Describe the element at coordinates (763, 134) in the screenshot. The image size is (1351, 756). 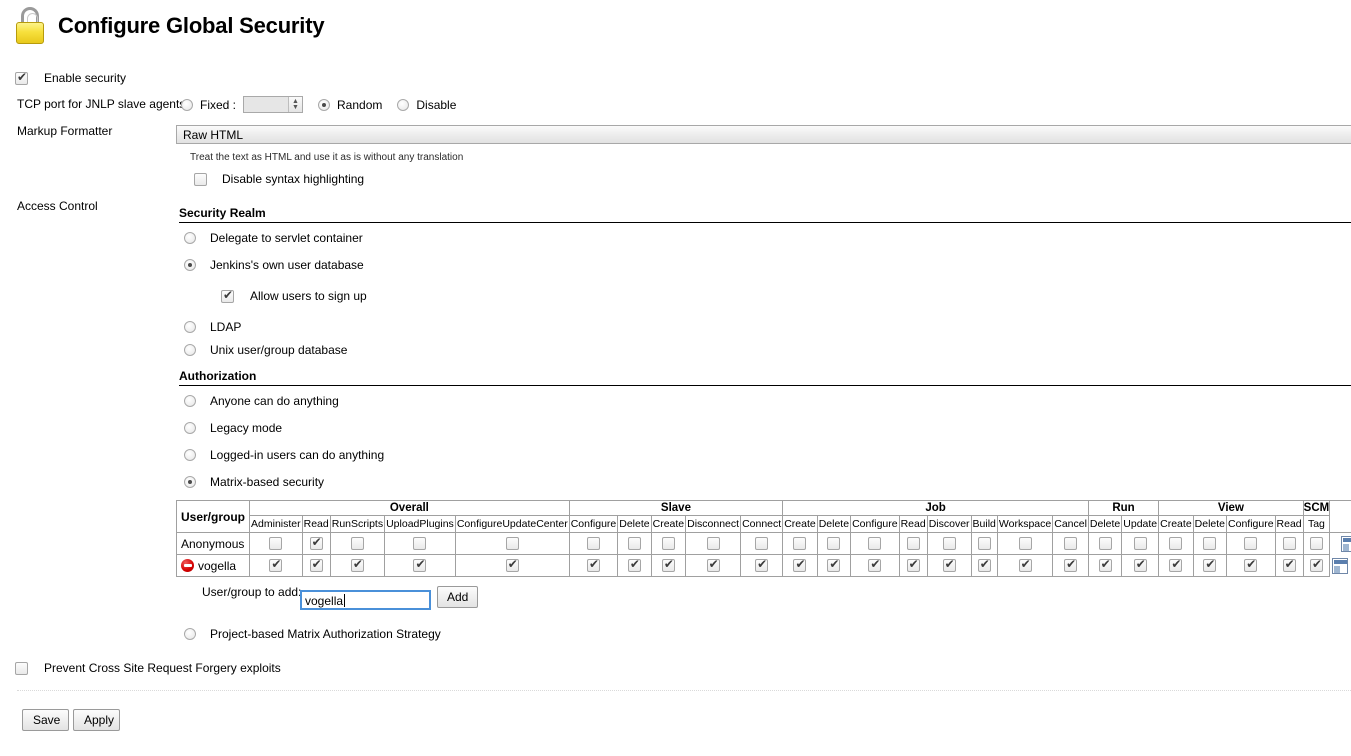
I see `markup-formatter-select: Raw HTML` at that location.